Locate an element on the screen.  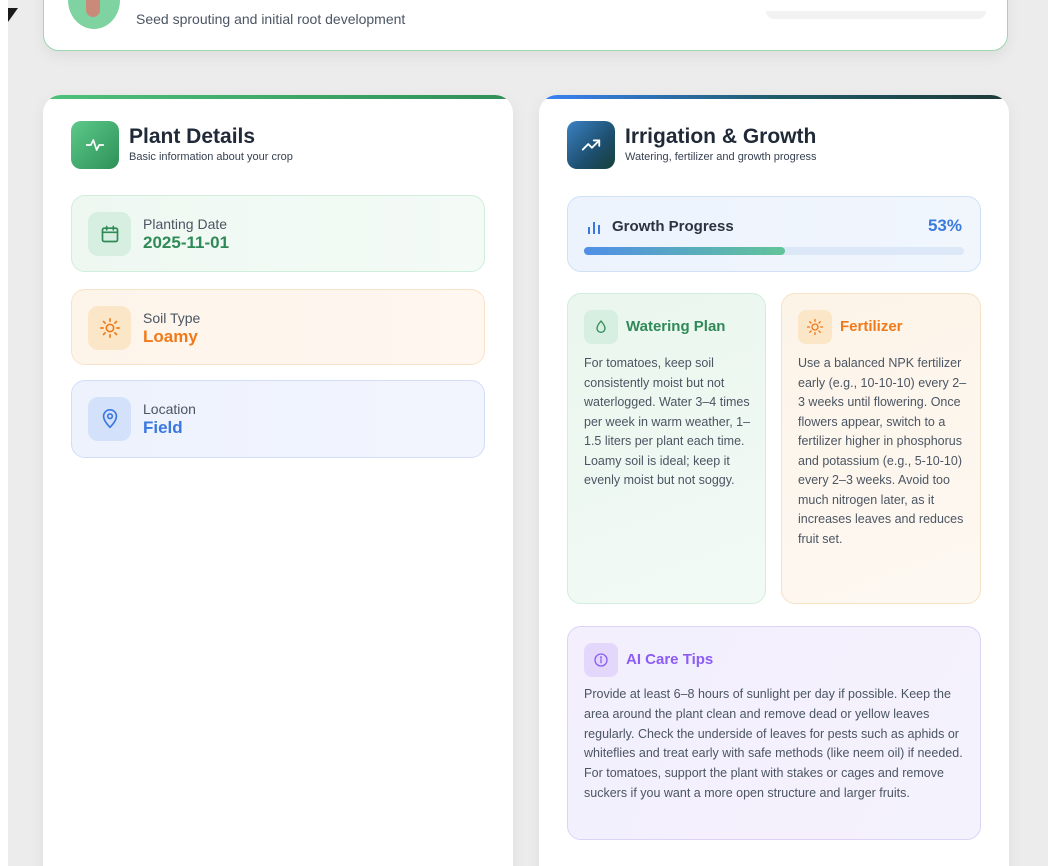
growth-progress-fill is located at coordinates (685, 251).